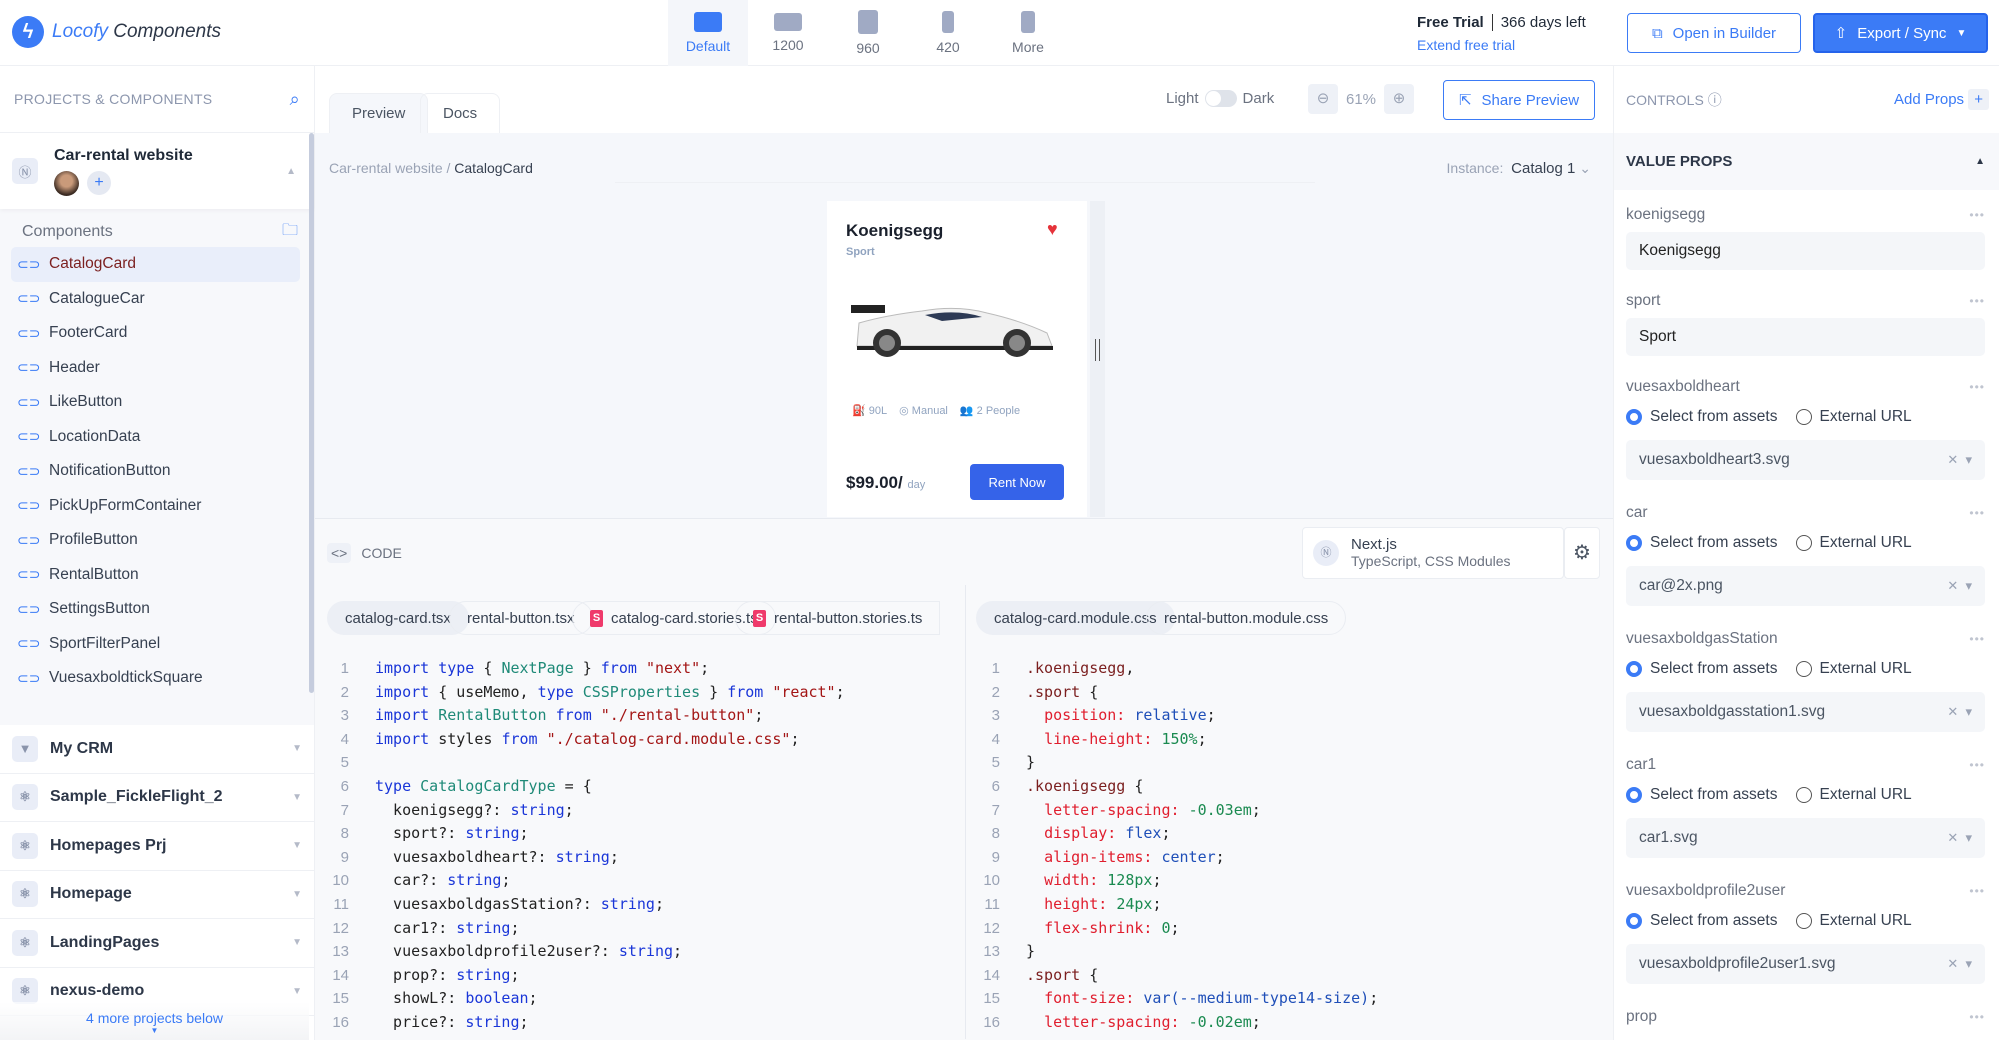  I want to click on rent-now-button: Rent Now, so click(1017, 482).